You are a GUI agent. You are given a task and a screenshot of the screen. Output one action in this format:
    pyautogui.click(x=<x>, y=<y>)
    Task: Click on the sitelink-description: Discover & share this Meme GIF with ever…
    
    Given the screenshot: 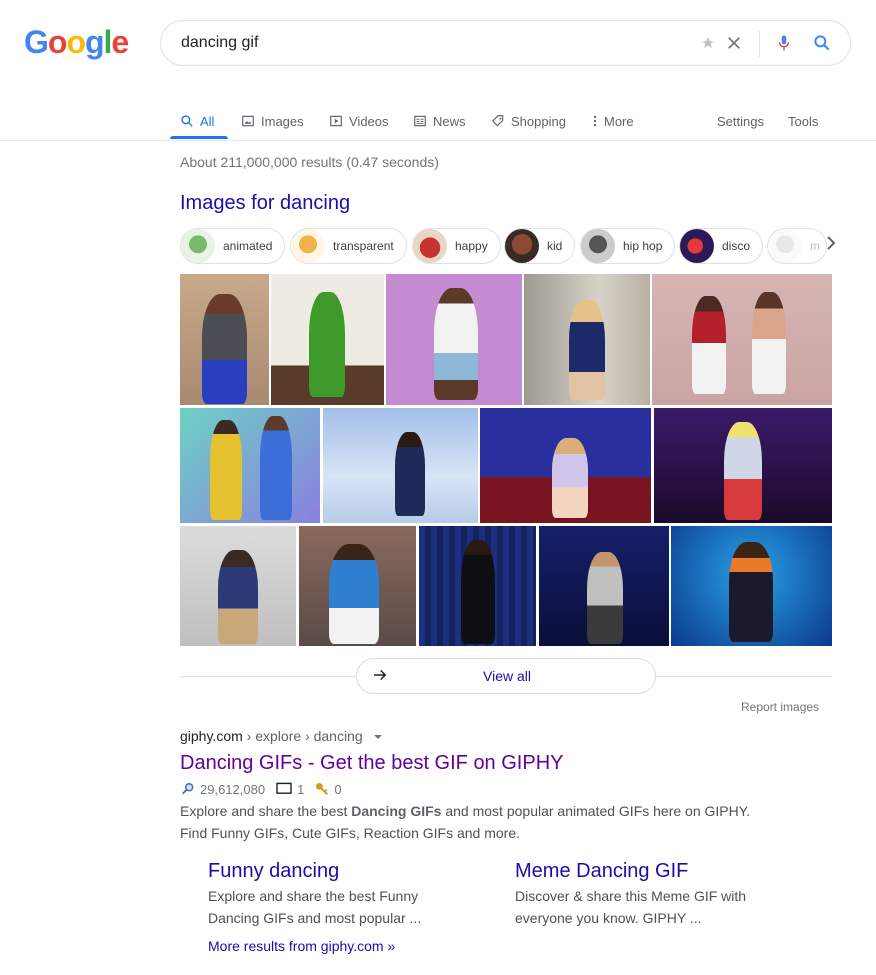 What is the action you would take?
    pyautogui.click(x=631, y=907)
    